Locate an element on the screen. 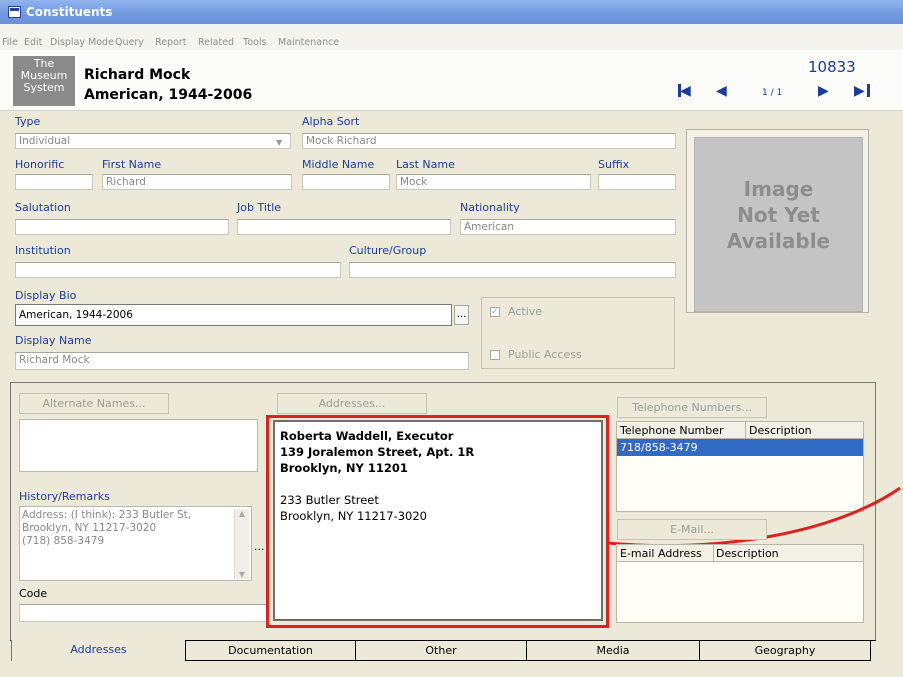  type-label: Type is located at coordinates (28, 121).